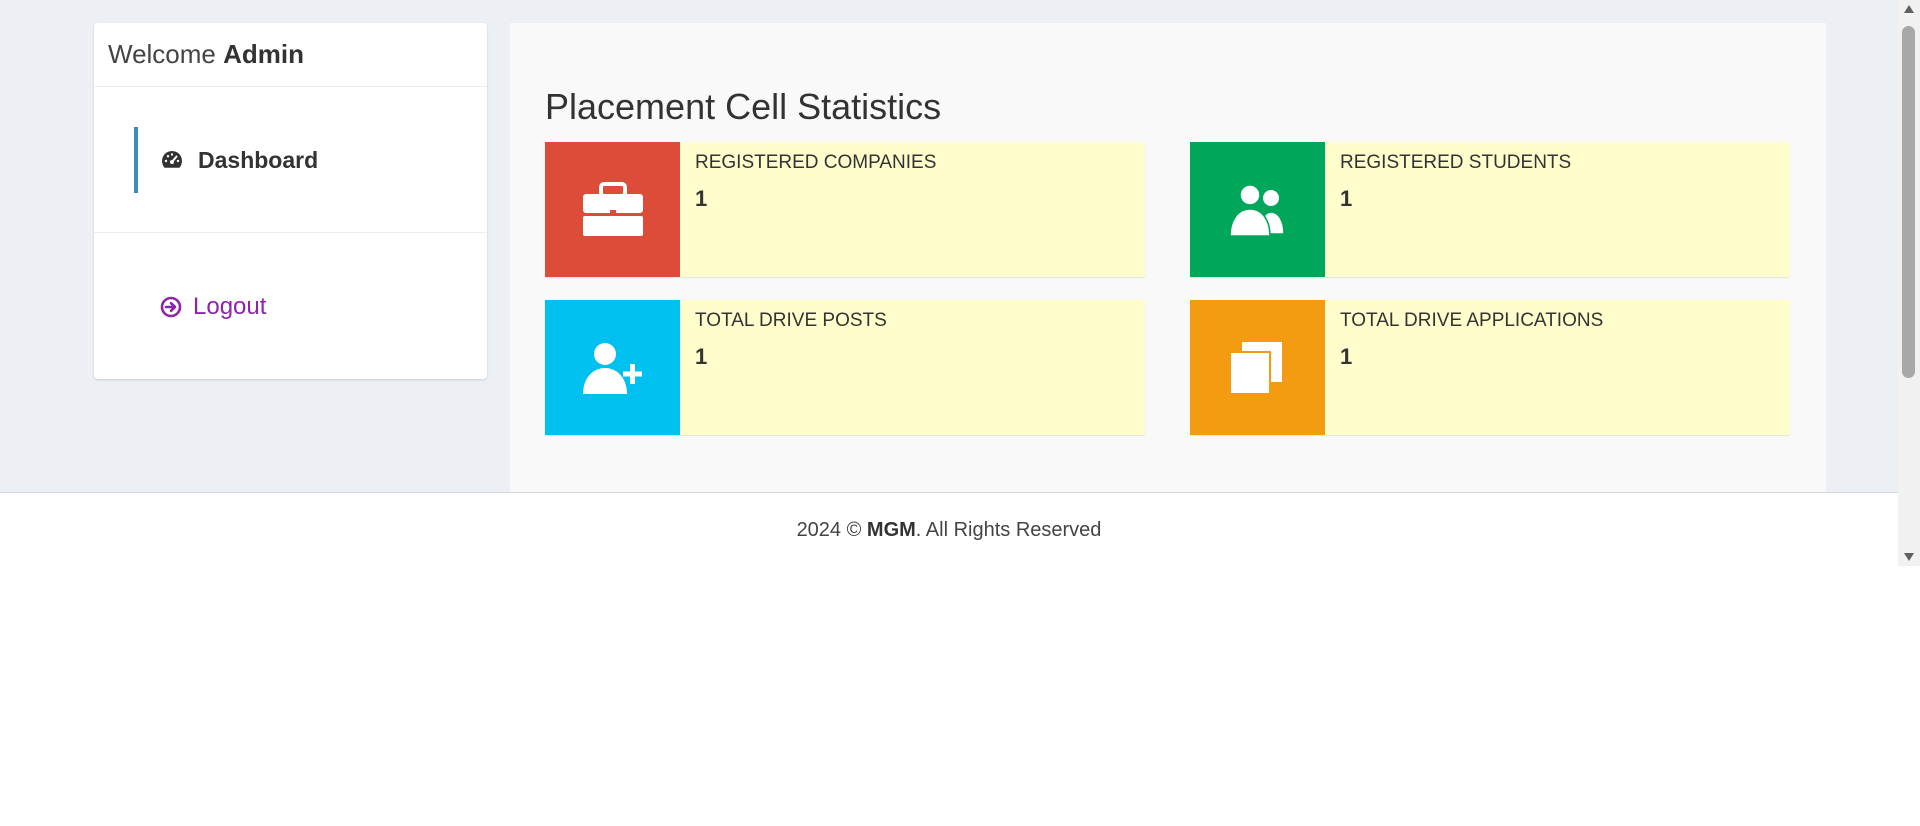 The image size is (1920, 826). Describe the element at coordinates (1472, 320) in the screenshot. I see `info-box-label: TOTAL DRIVE APPLICATIONS` at that location.